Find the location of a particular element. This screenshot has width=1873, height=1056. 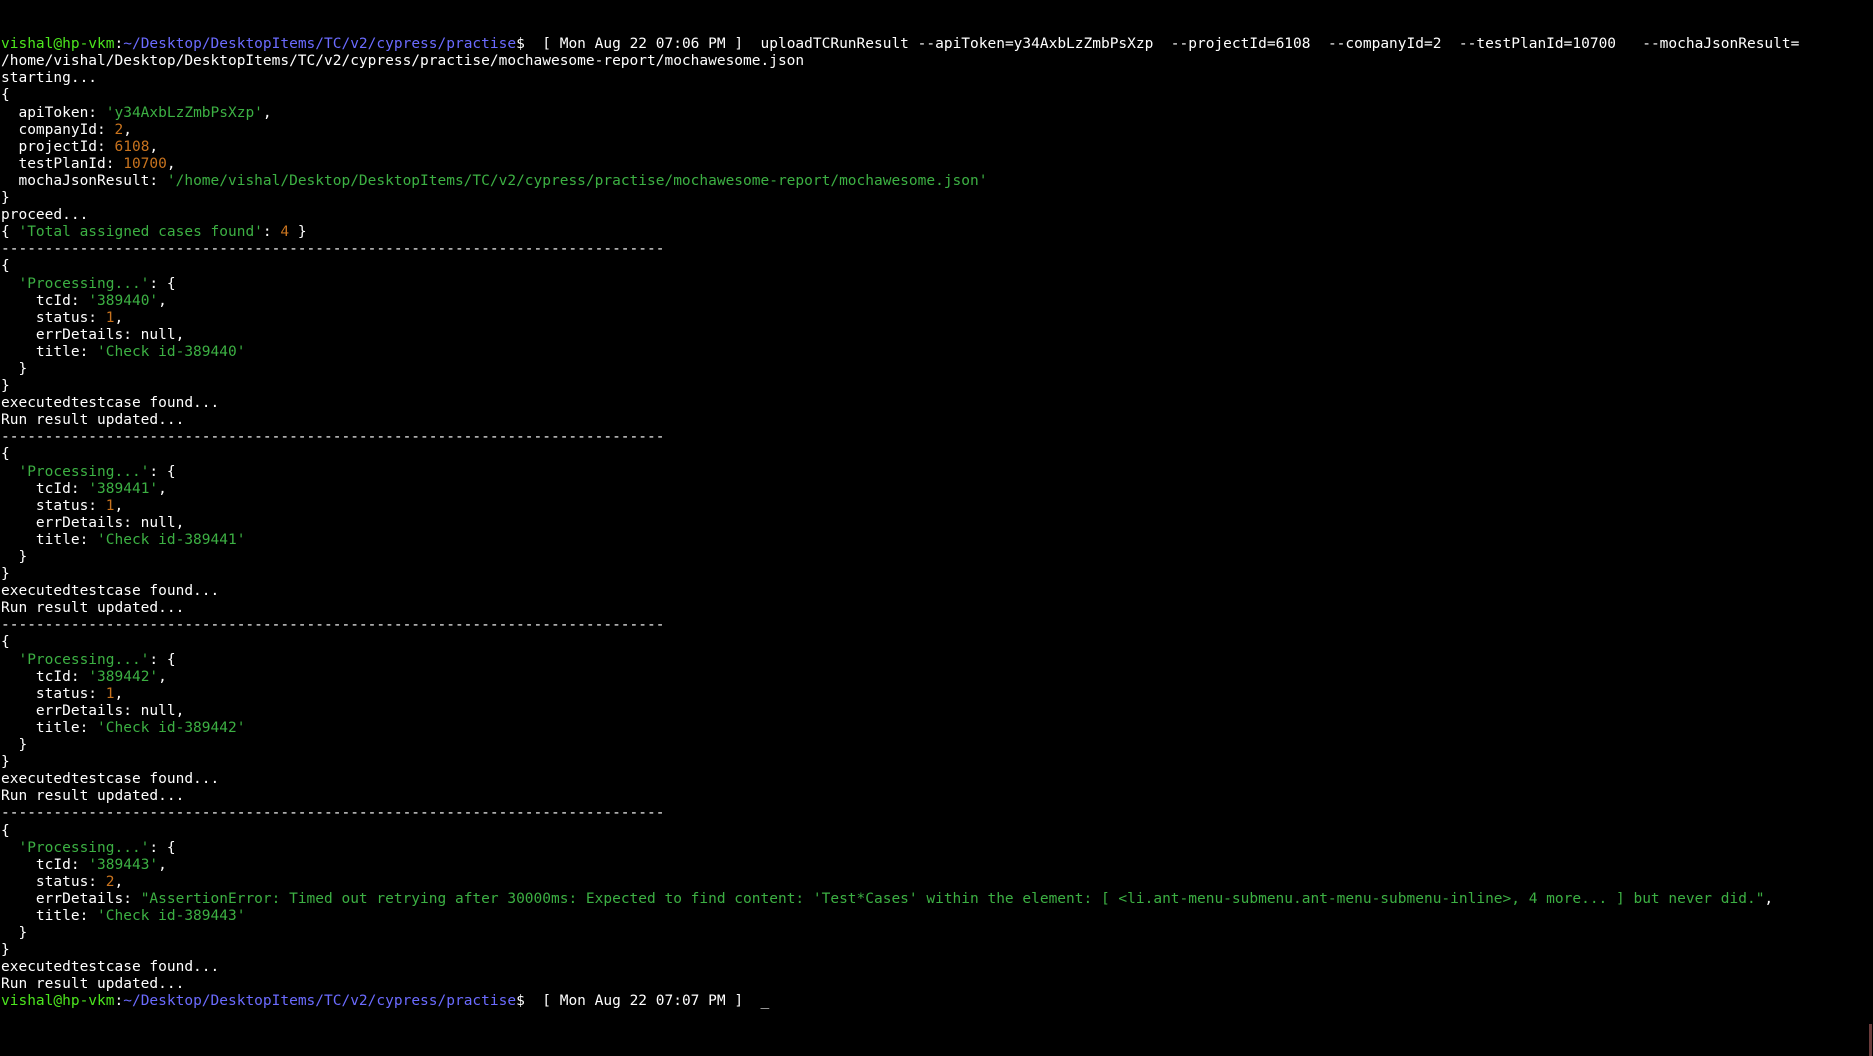

terminal-text-segment: '389443' is located at coordinates (123, 864).